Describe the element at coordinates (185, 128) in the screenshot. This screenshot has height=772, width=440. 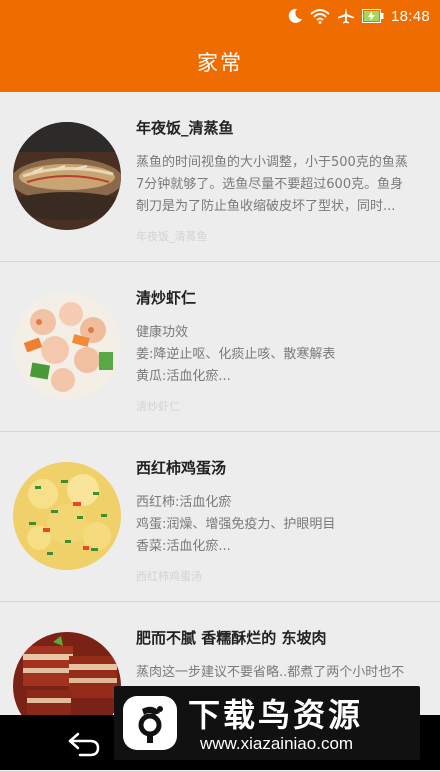
I see `recipe-title: 年夜饭_清蒸鱼` at that location.